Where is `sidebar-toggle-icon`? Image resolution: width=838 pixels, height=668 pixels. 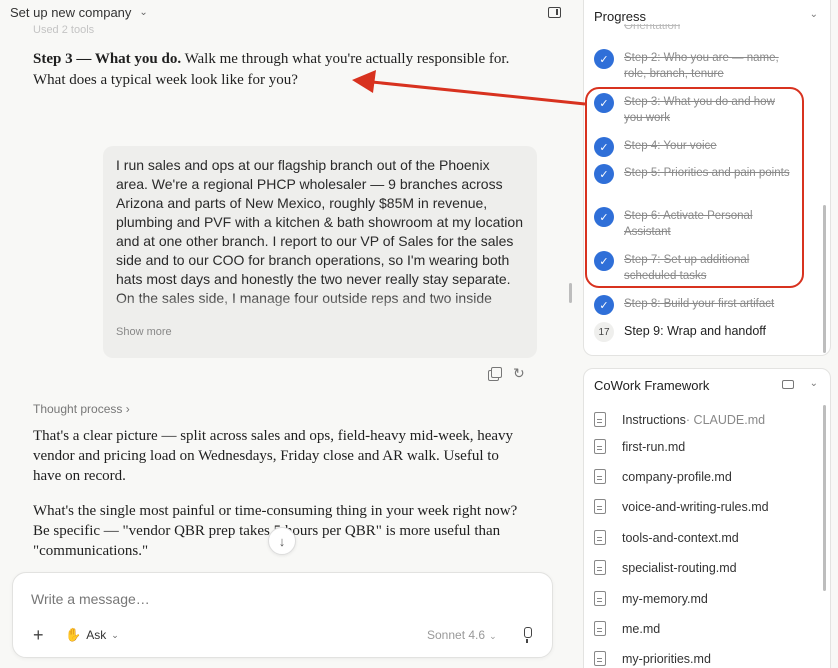 sidebar-toggle-icon is located at coordinates (554, 12).